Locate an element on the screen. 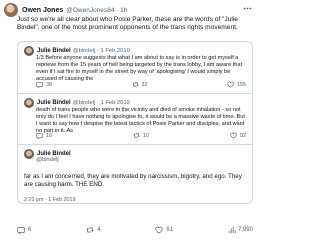 The image size is (320, 240). quote-actions: 16 10 92 is located at coordinates (141, 135).